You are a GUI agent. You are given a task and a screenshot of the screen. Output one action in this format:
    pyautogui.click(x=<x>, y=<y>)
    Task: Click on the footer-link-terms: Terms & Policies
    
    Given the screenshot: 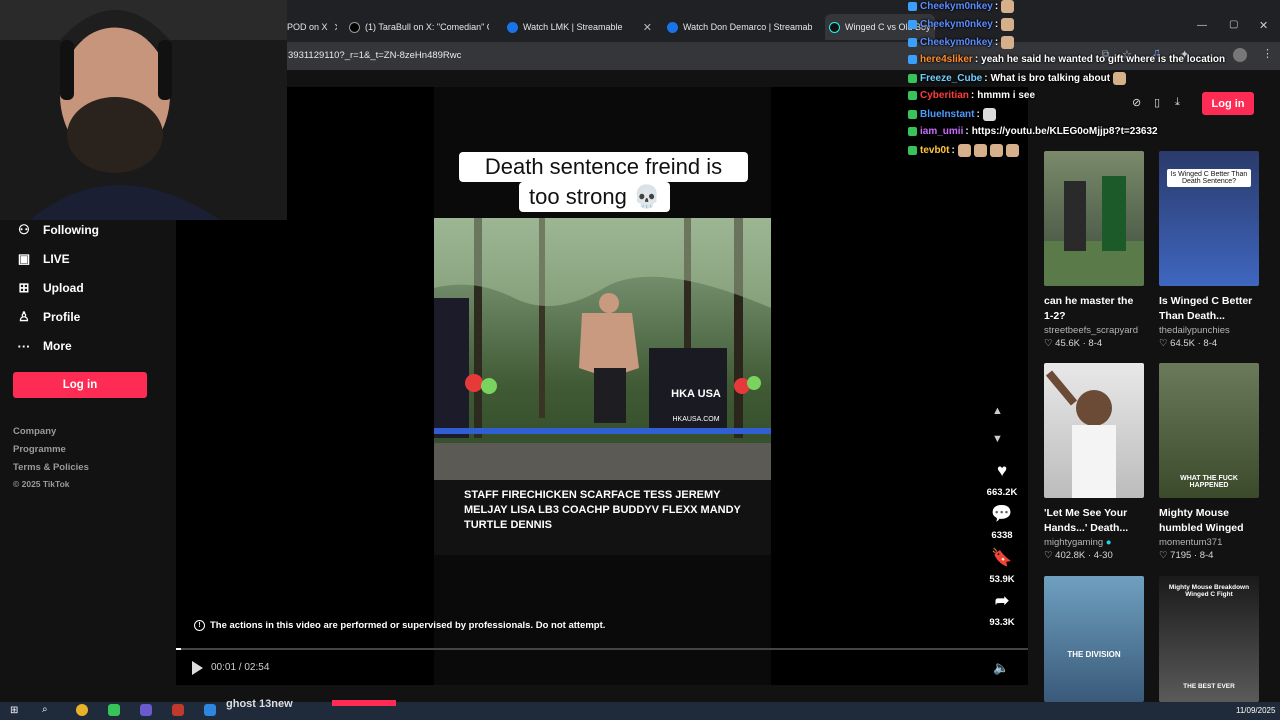 What is the action you would take?
    pyautogui.click(x=51, y=467)
    